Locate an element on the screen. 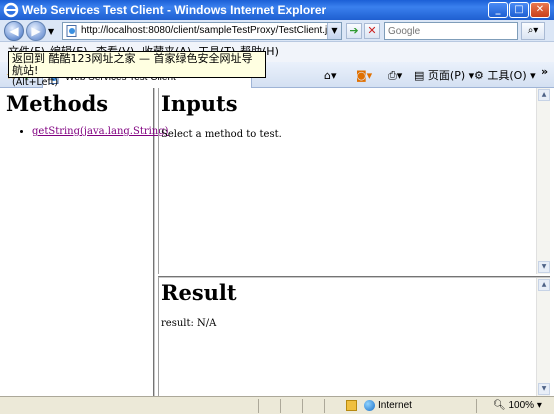  tooltip-text: 返回到 酷酷123网址之家 — 首家绿色安全网址导航站! is located at coordinates (132, 64).